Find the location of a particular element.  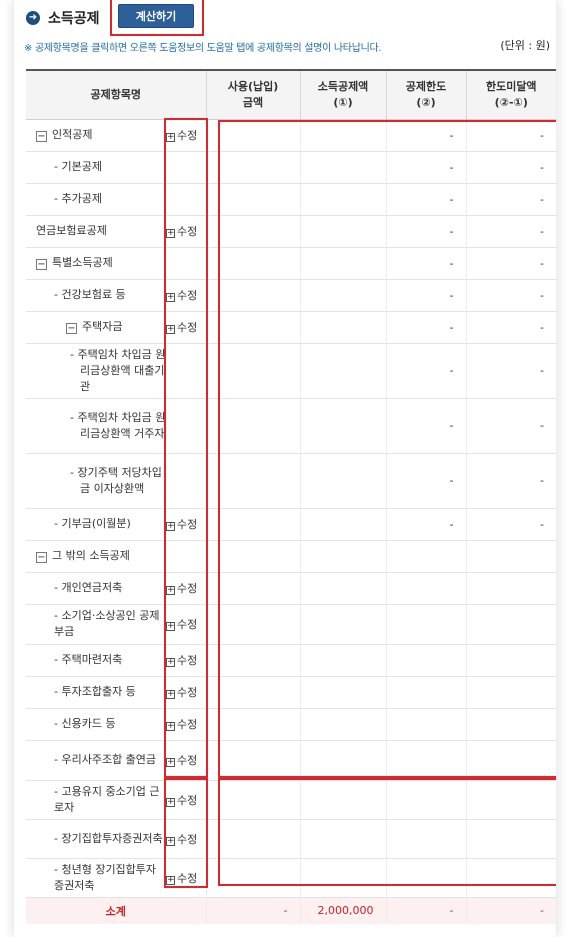

deduction-item-name: - 주택임차 차입금 원리금상환액 대출기관 is located at coordinates (96, 371).